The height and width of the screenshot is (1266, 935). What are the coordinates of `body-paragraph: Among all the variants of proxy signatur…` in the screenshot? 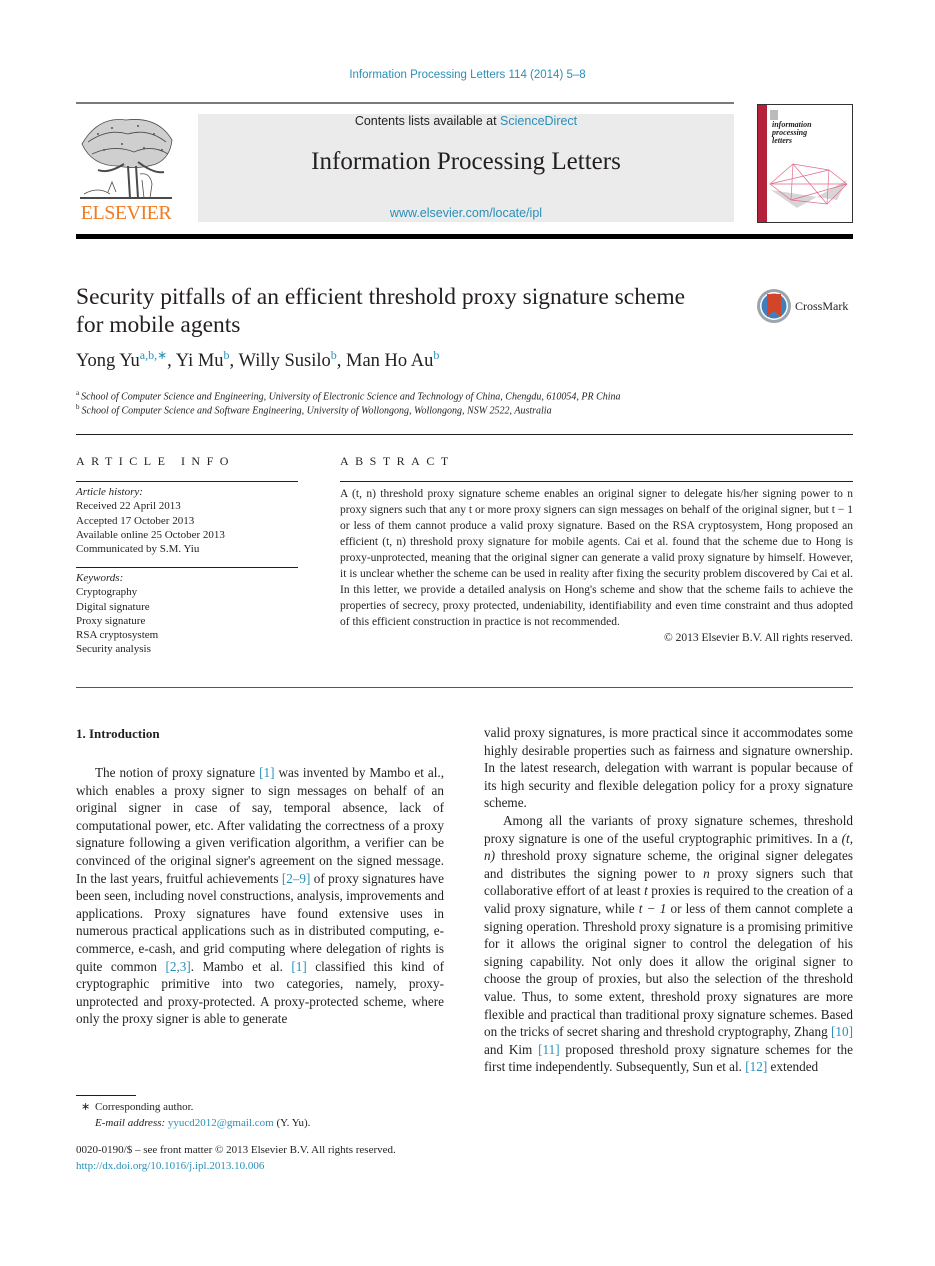 It's located at (668, 944).